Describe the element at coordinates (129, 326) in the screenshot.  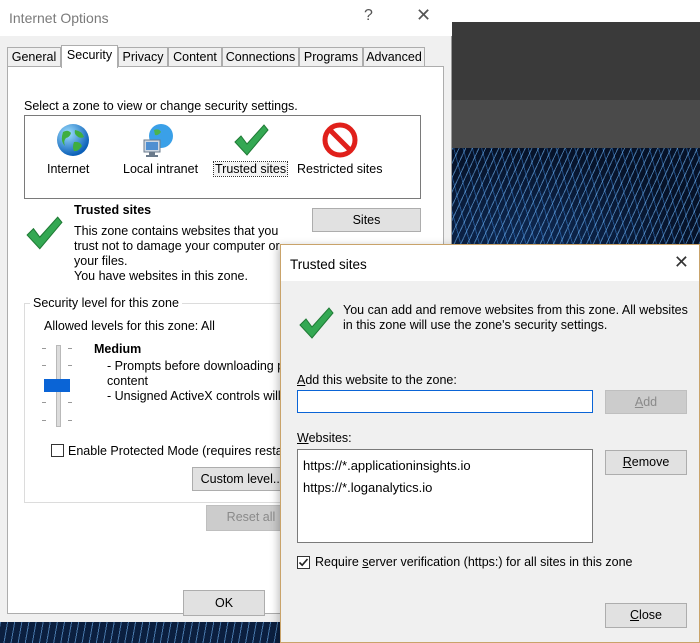
I see `allowed-levels-label: Allowed levels for this zone: All` at that location.